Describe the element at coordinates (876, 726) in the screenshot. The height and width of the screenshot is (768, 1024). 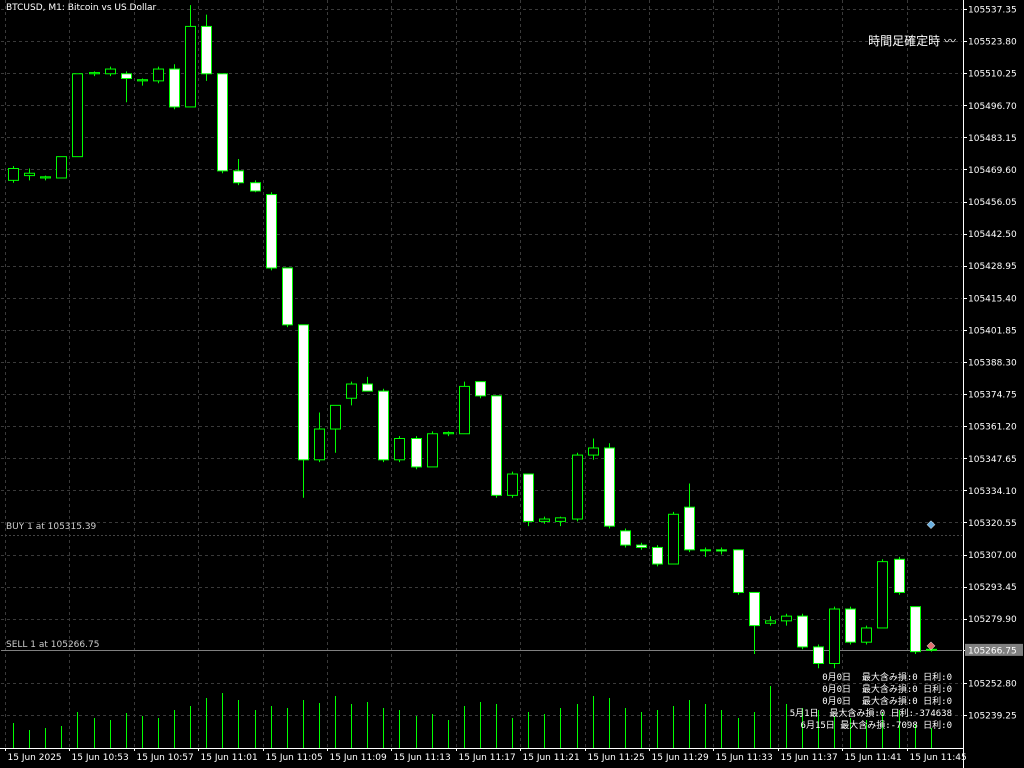
I see `stats-line: 6月15日 最大含み損:-7098 日利:0` at that location.